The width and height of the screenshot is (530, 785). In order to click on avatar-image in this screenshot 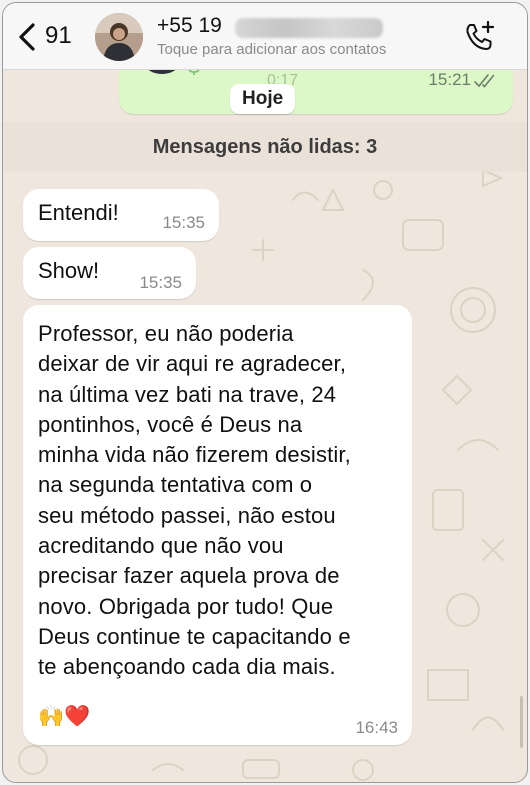, I will do `click(119, 37)`.